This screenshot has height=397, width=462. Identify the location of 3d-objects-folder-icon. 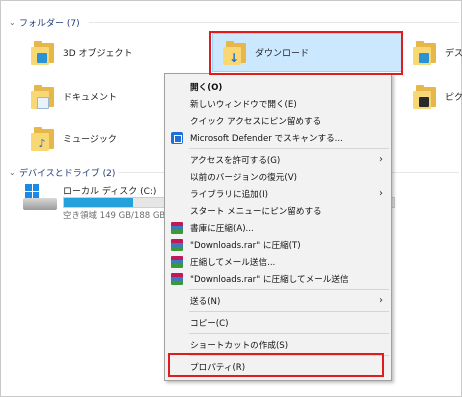
(43, 52).